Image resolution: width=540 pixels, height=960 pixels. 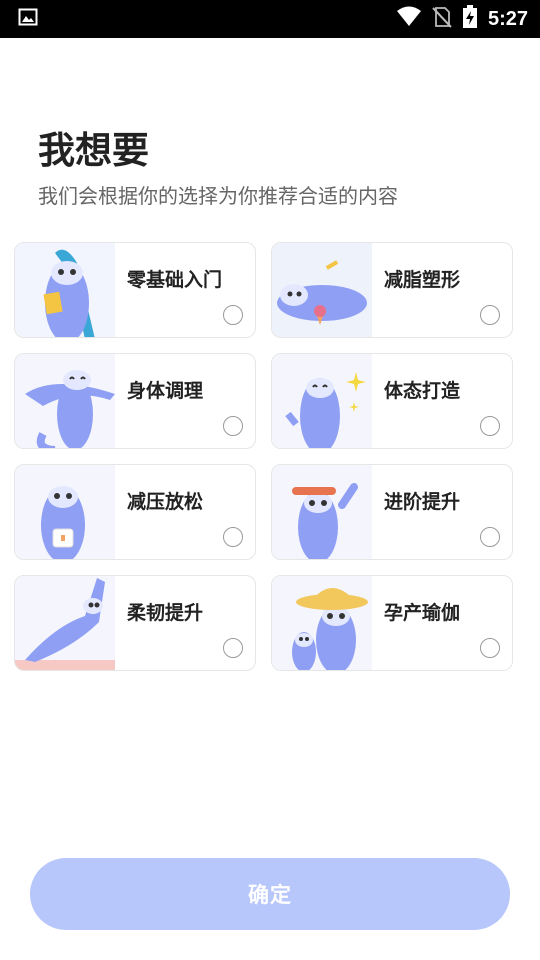 What do you see at coordinates (422, 613) in the screenshot?
I see `option-label: 孕产瑜伽` at bounding box center [422, 613].